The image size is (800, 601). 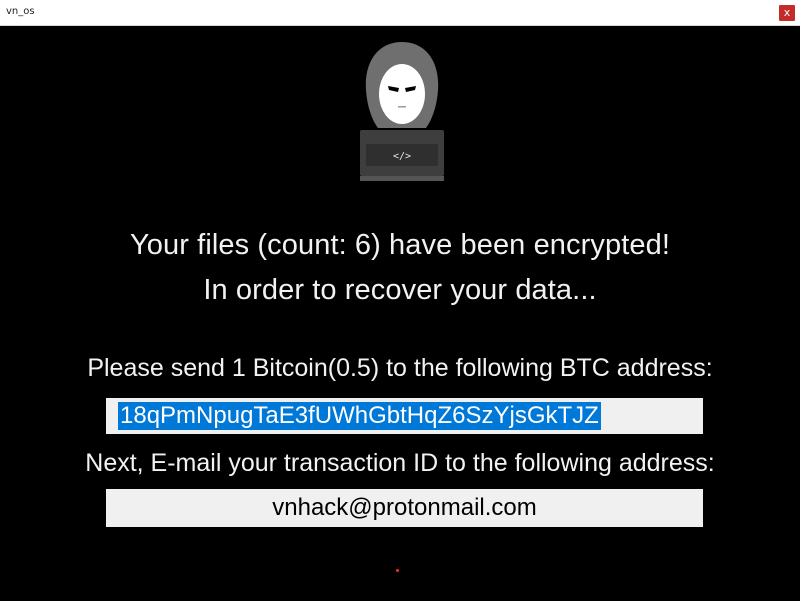 What do you see at coordinates (402, 156) in the screenshot?
I see `code-glyph: </>` at bounding box center [402, 156].